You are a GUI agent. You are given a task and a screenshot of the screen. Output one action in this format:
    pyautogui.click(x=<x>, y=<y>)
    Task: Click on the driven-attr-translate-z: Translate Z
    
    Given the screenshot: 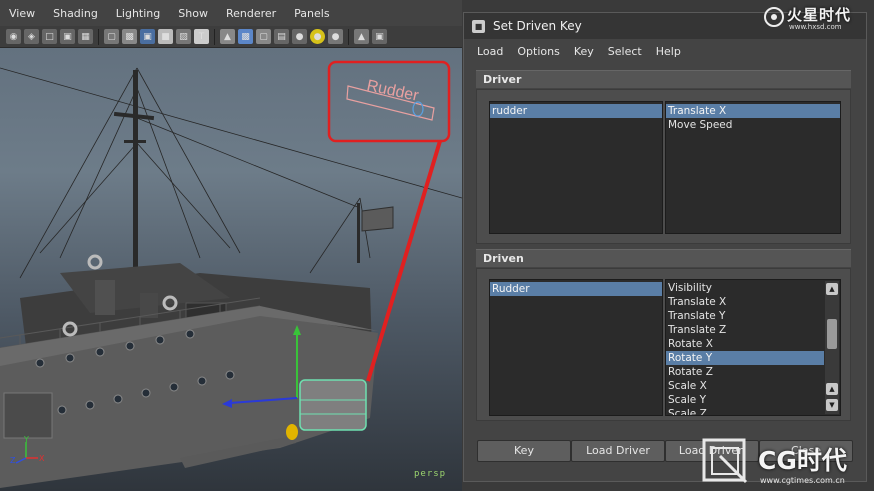 What is the action you would take?
    pyautogui.click(x=745, y=330)
    